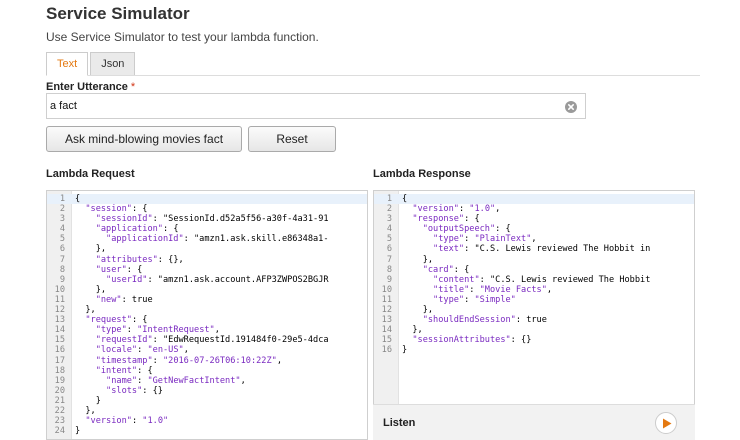  I want to click on line-number: 15, so click(59, 340).